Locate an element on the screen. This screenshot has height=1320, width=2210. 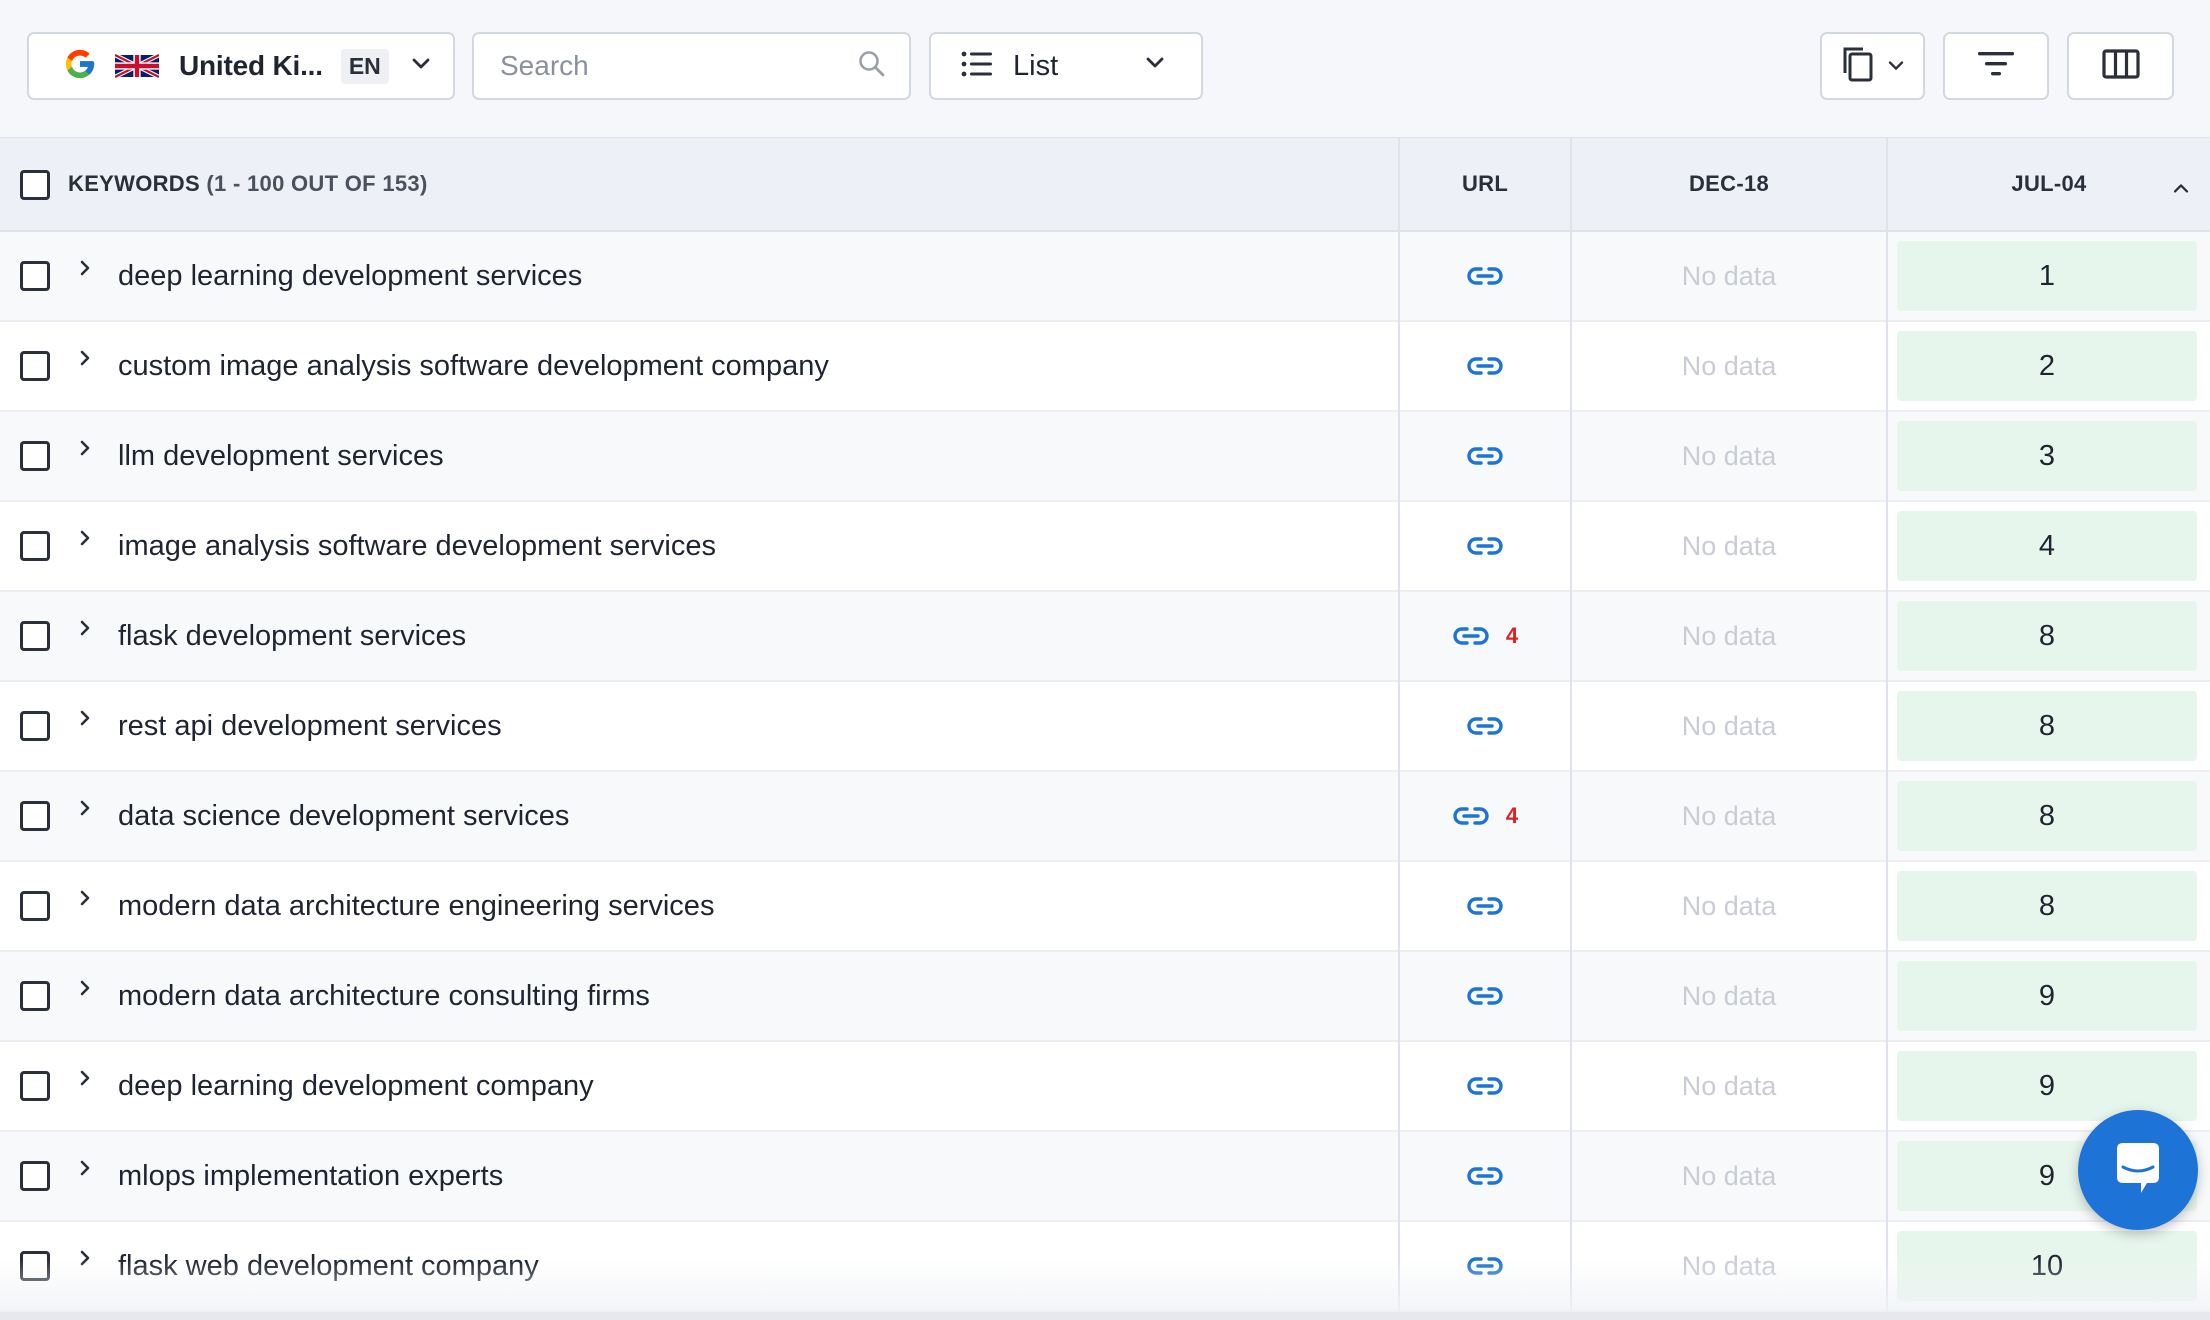
table-row: llm development services No data 3 is located at coordinates (1105, 457).